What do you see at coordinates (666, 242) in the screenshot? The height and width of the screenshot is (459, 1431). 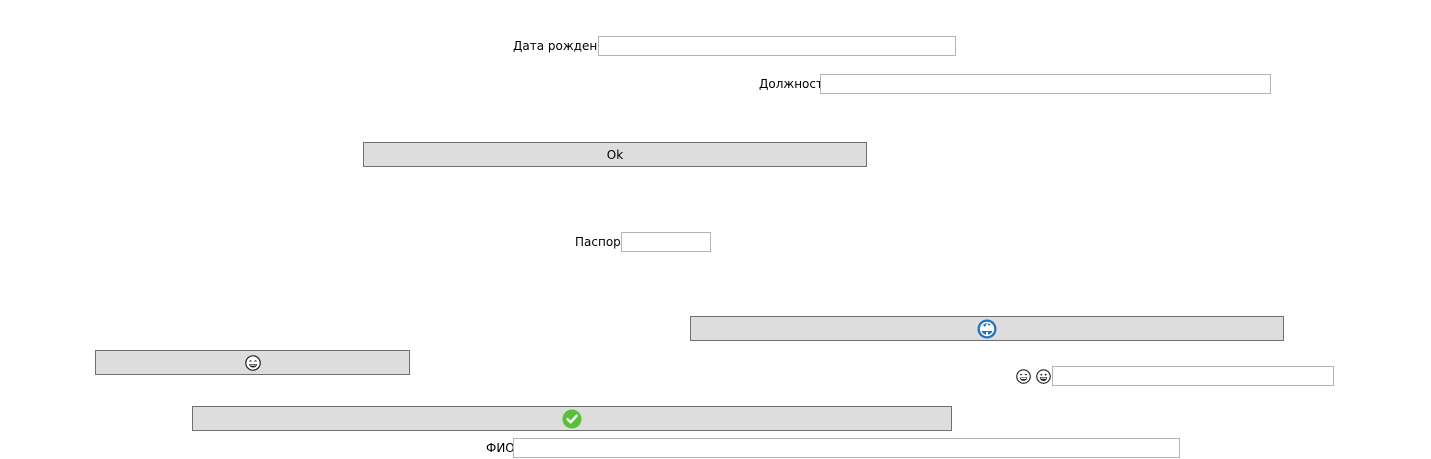 I see `passport-field` at bounding box center [666, 242].